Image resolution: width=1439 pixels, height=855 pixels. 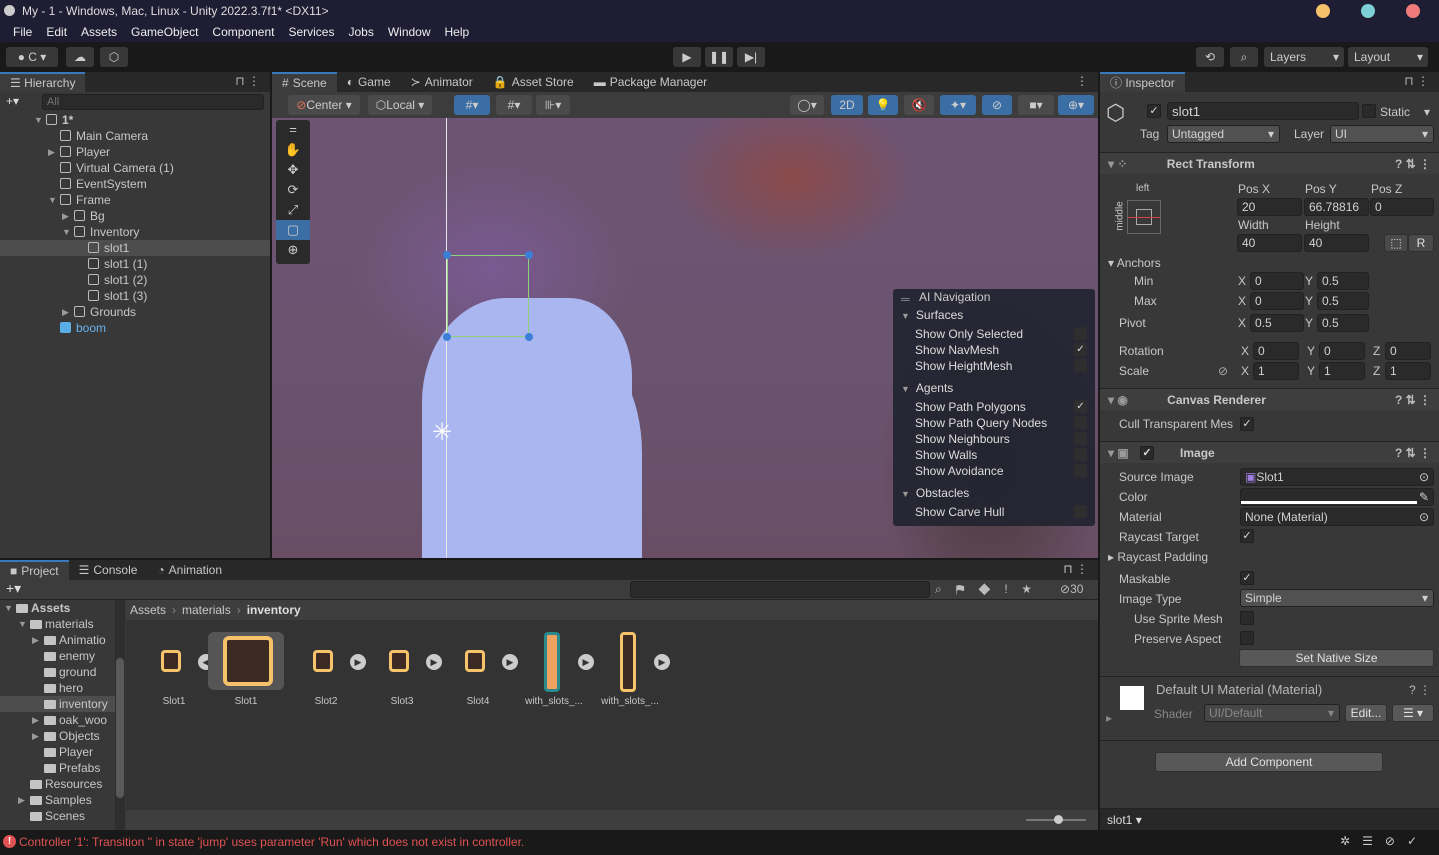 I want to click on hierarchy-item: EventSystem, so click(x=135, y=184).